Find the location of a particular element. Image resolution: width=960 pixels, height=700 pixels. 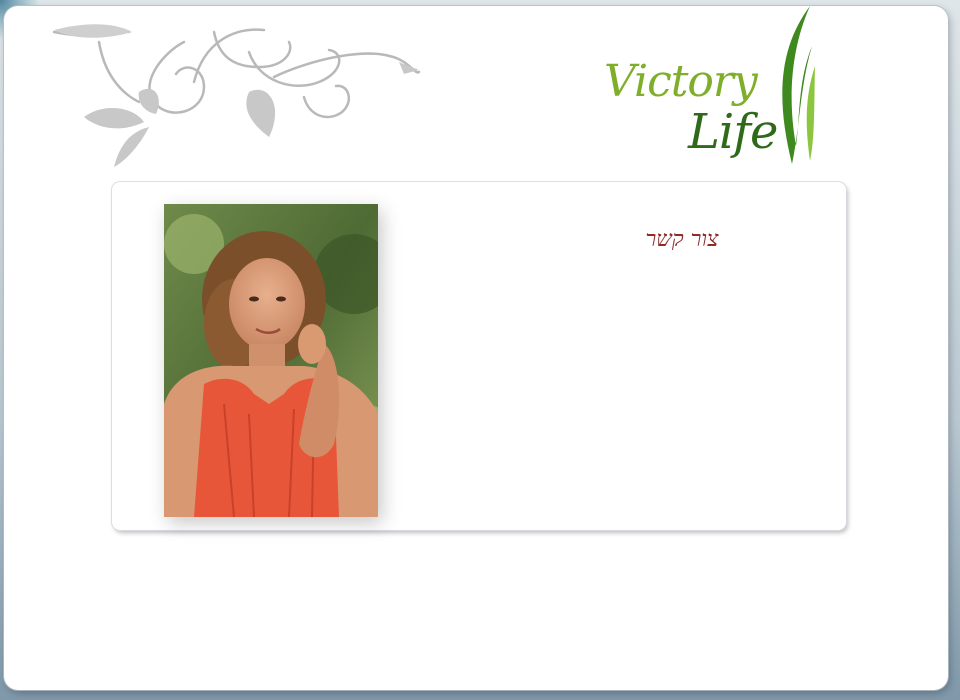

logo-word-life: Life is located at coordinates (733, 132).